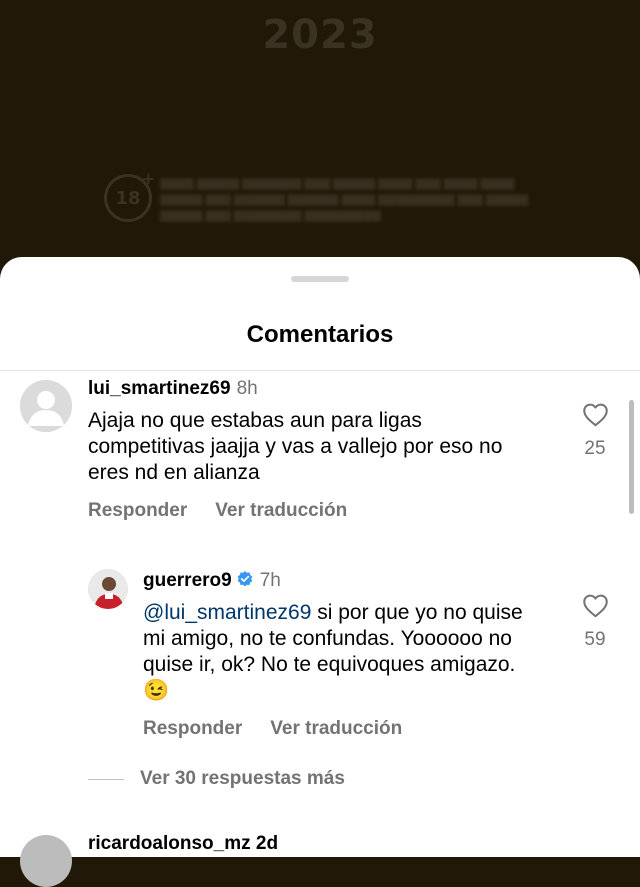 Image resolution: width=640 pixels, height=887 pixels. Describe the element at coordinates (148, 178) in the screenshot. I see `age-rating-plus: +` at that location.